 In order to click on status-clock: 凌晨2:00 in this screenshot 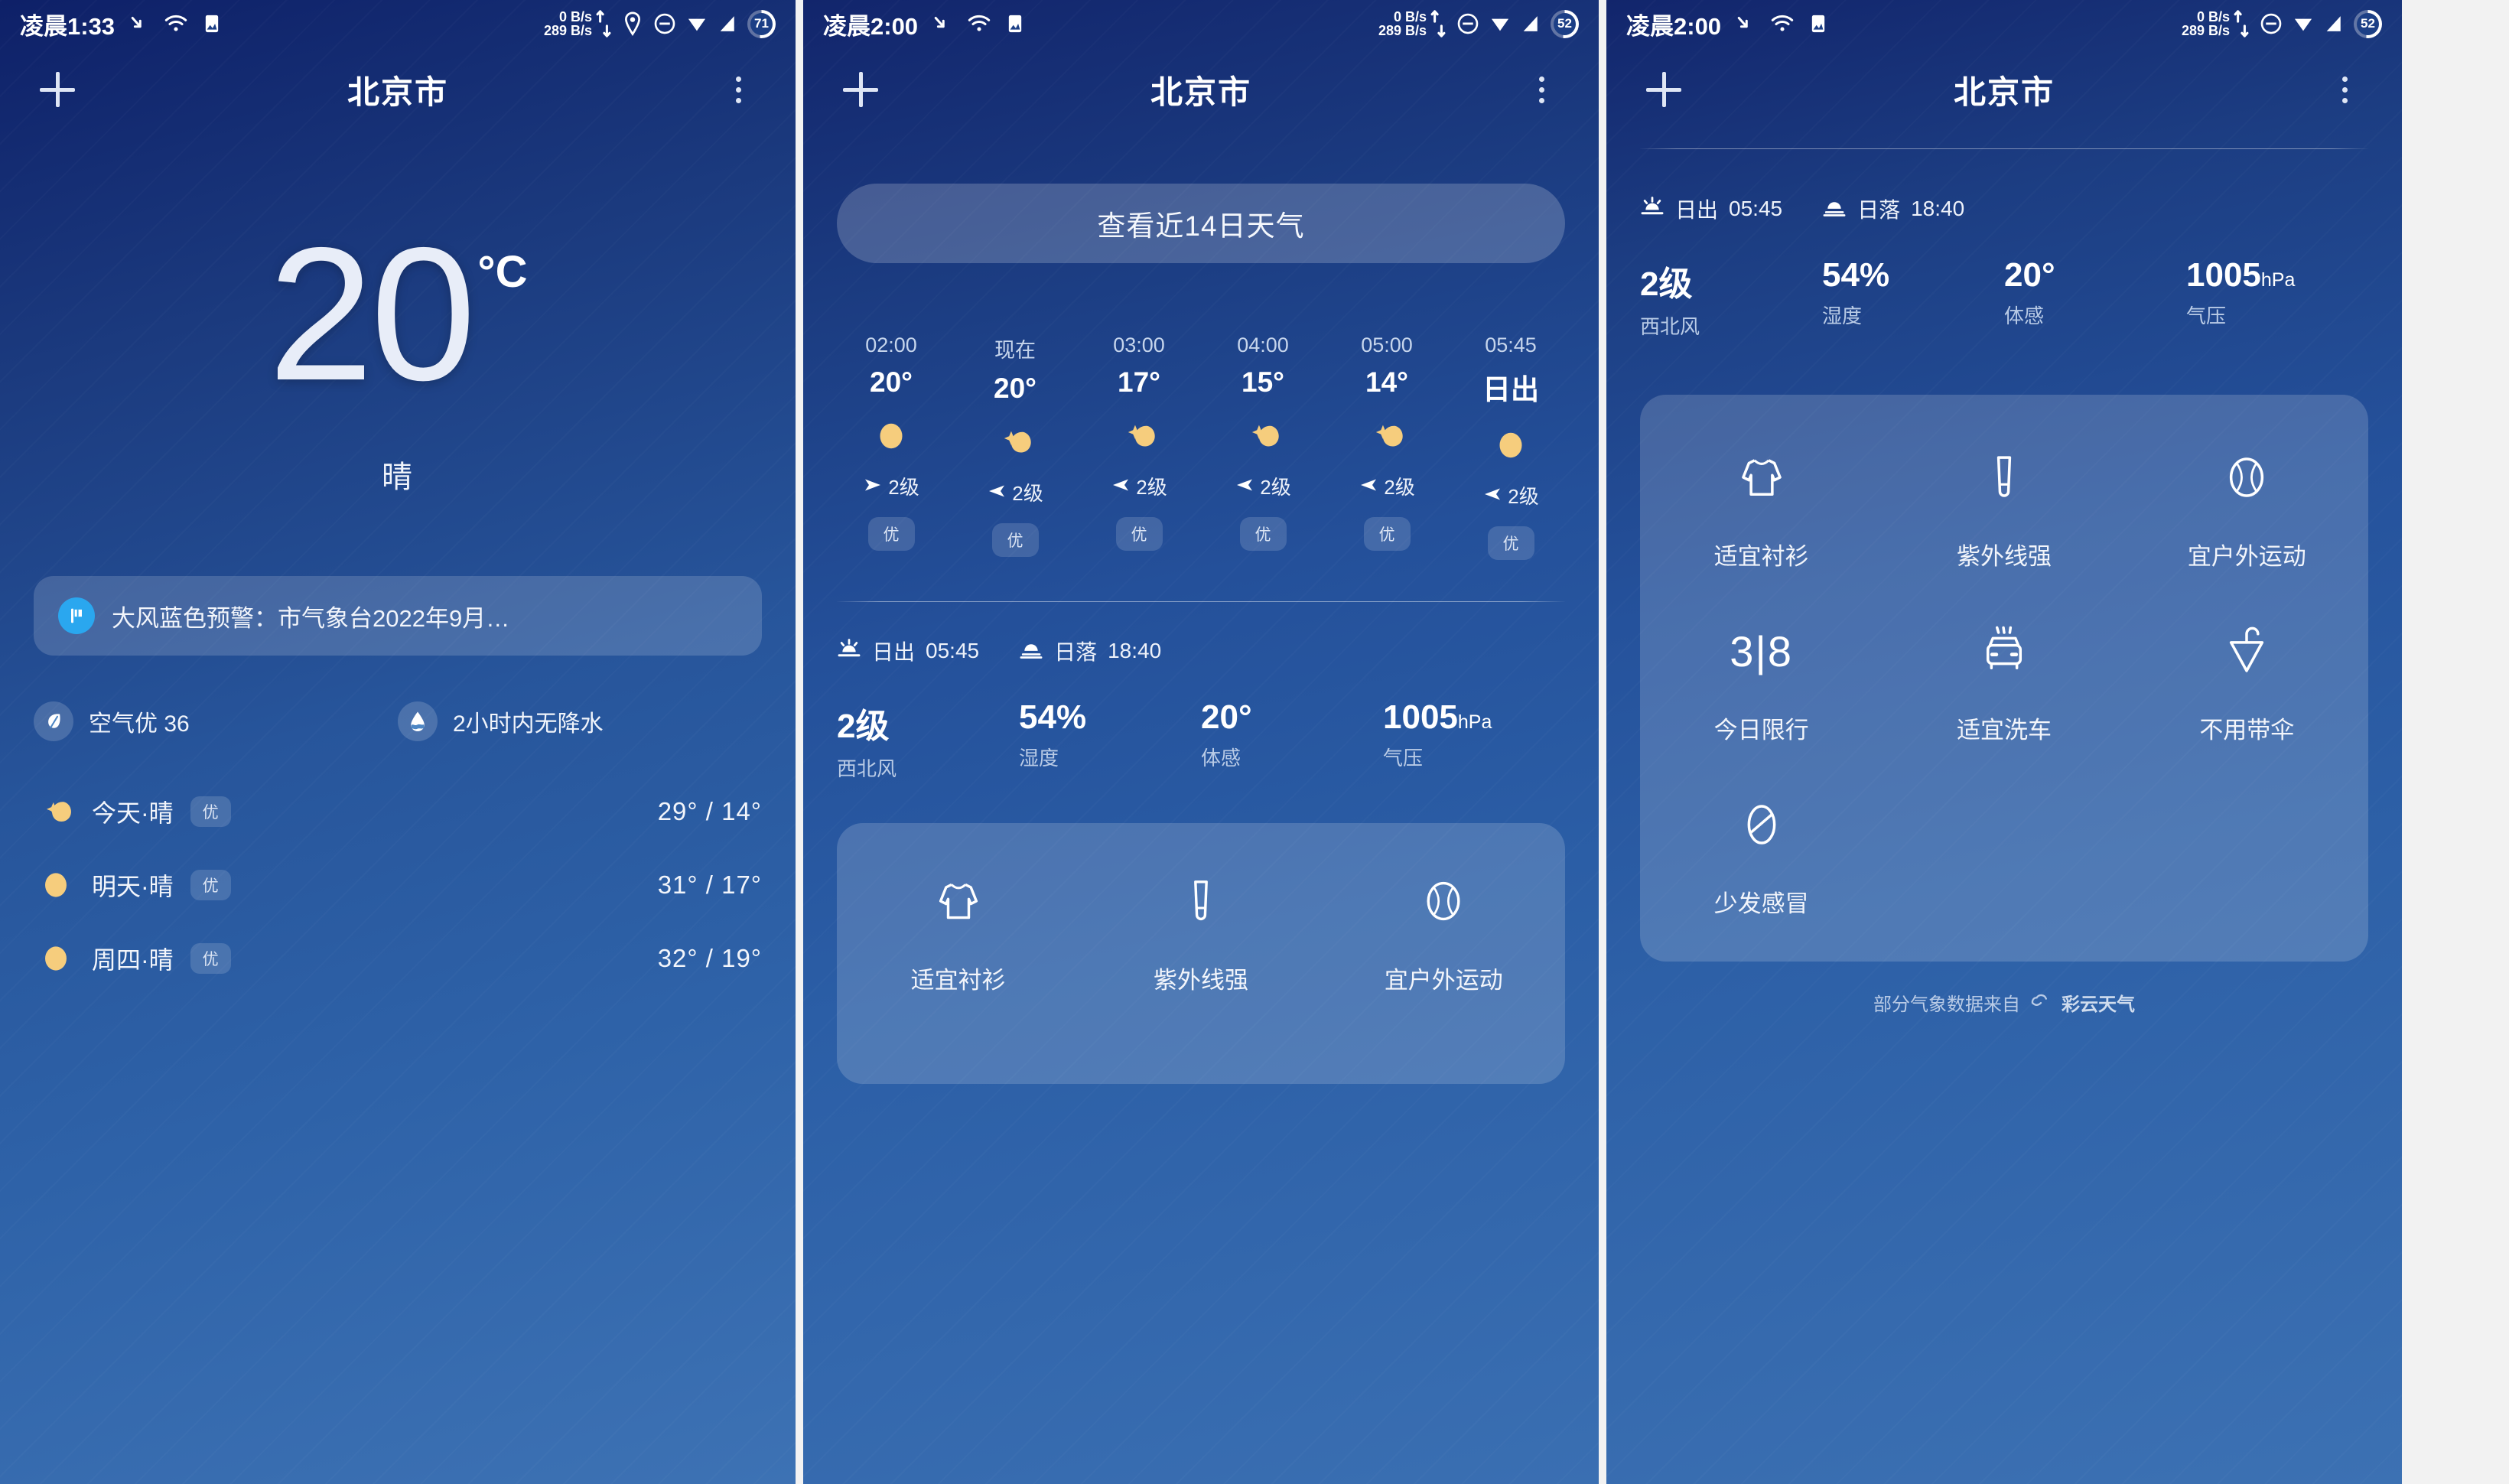, I will do `click(871, 26)`.